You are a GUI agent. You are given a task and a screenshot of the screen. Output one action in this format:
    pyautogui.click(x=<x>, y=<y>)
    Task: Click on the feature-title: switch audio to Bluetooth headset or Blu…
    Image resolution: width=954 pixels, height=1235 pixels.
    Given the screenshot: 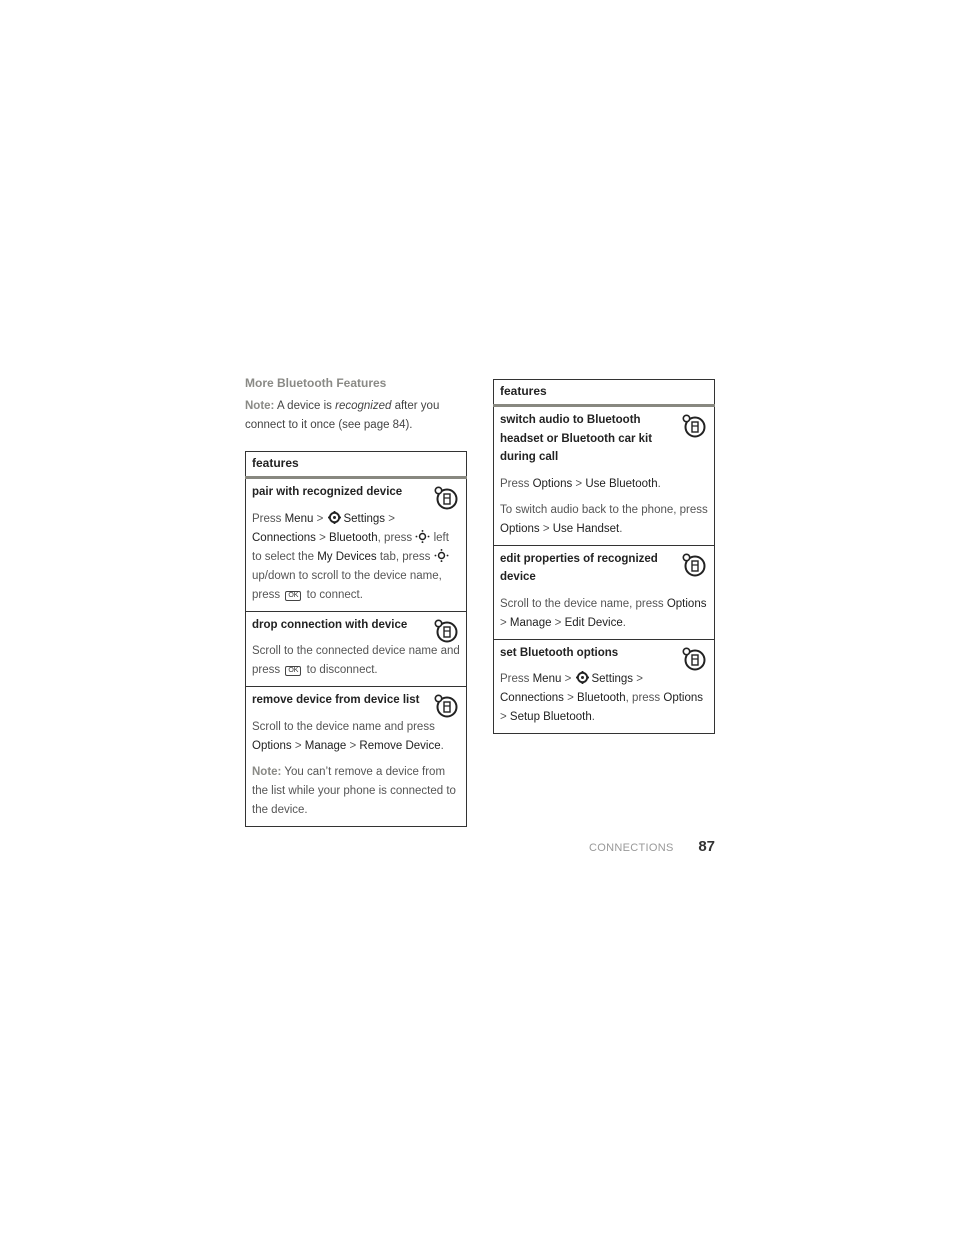 What is the action you would take?
    pyautogui.click(x=576, y=438)
    